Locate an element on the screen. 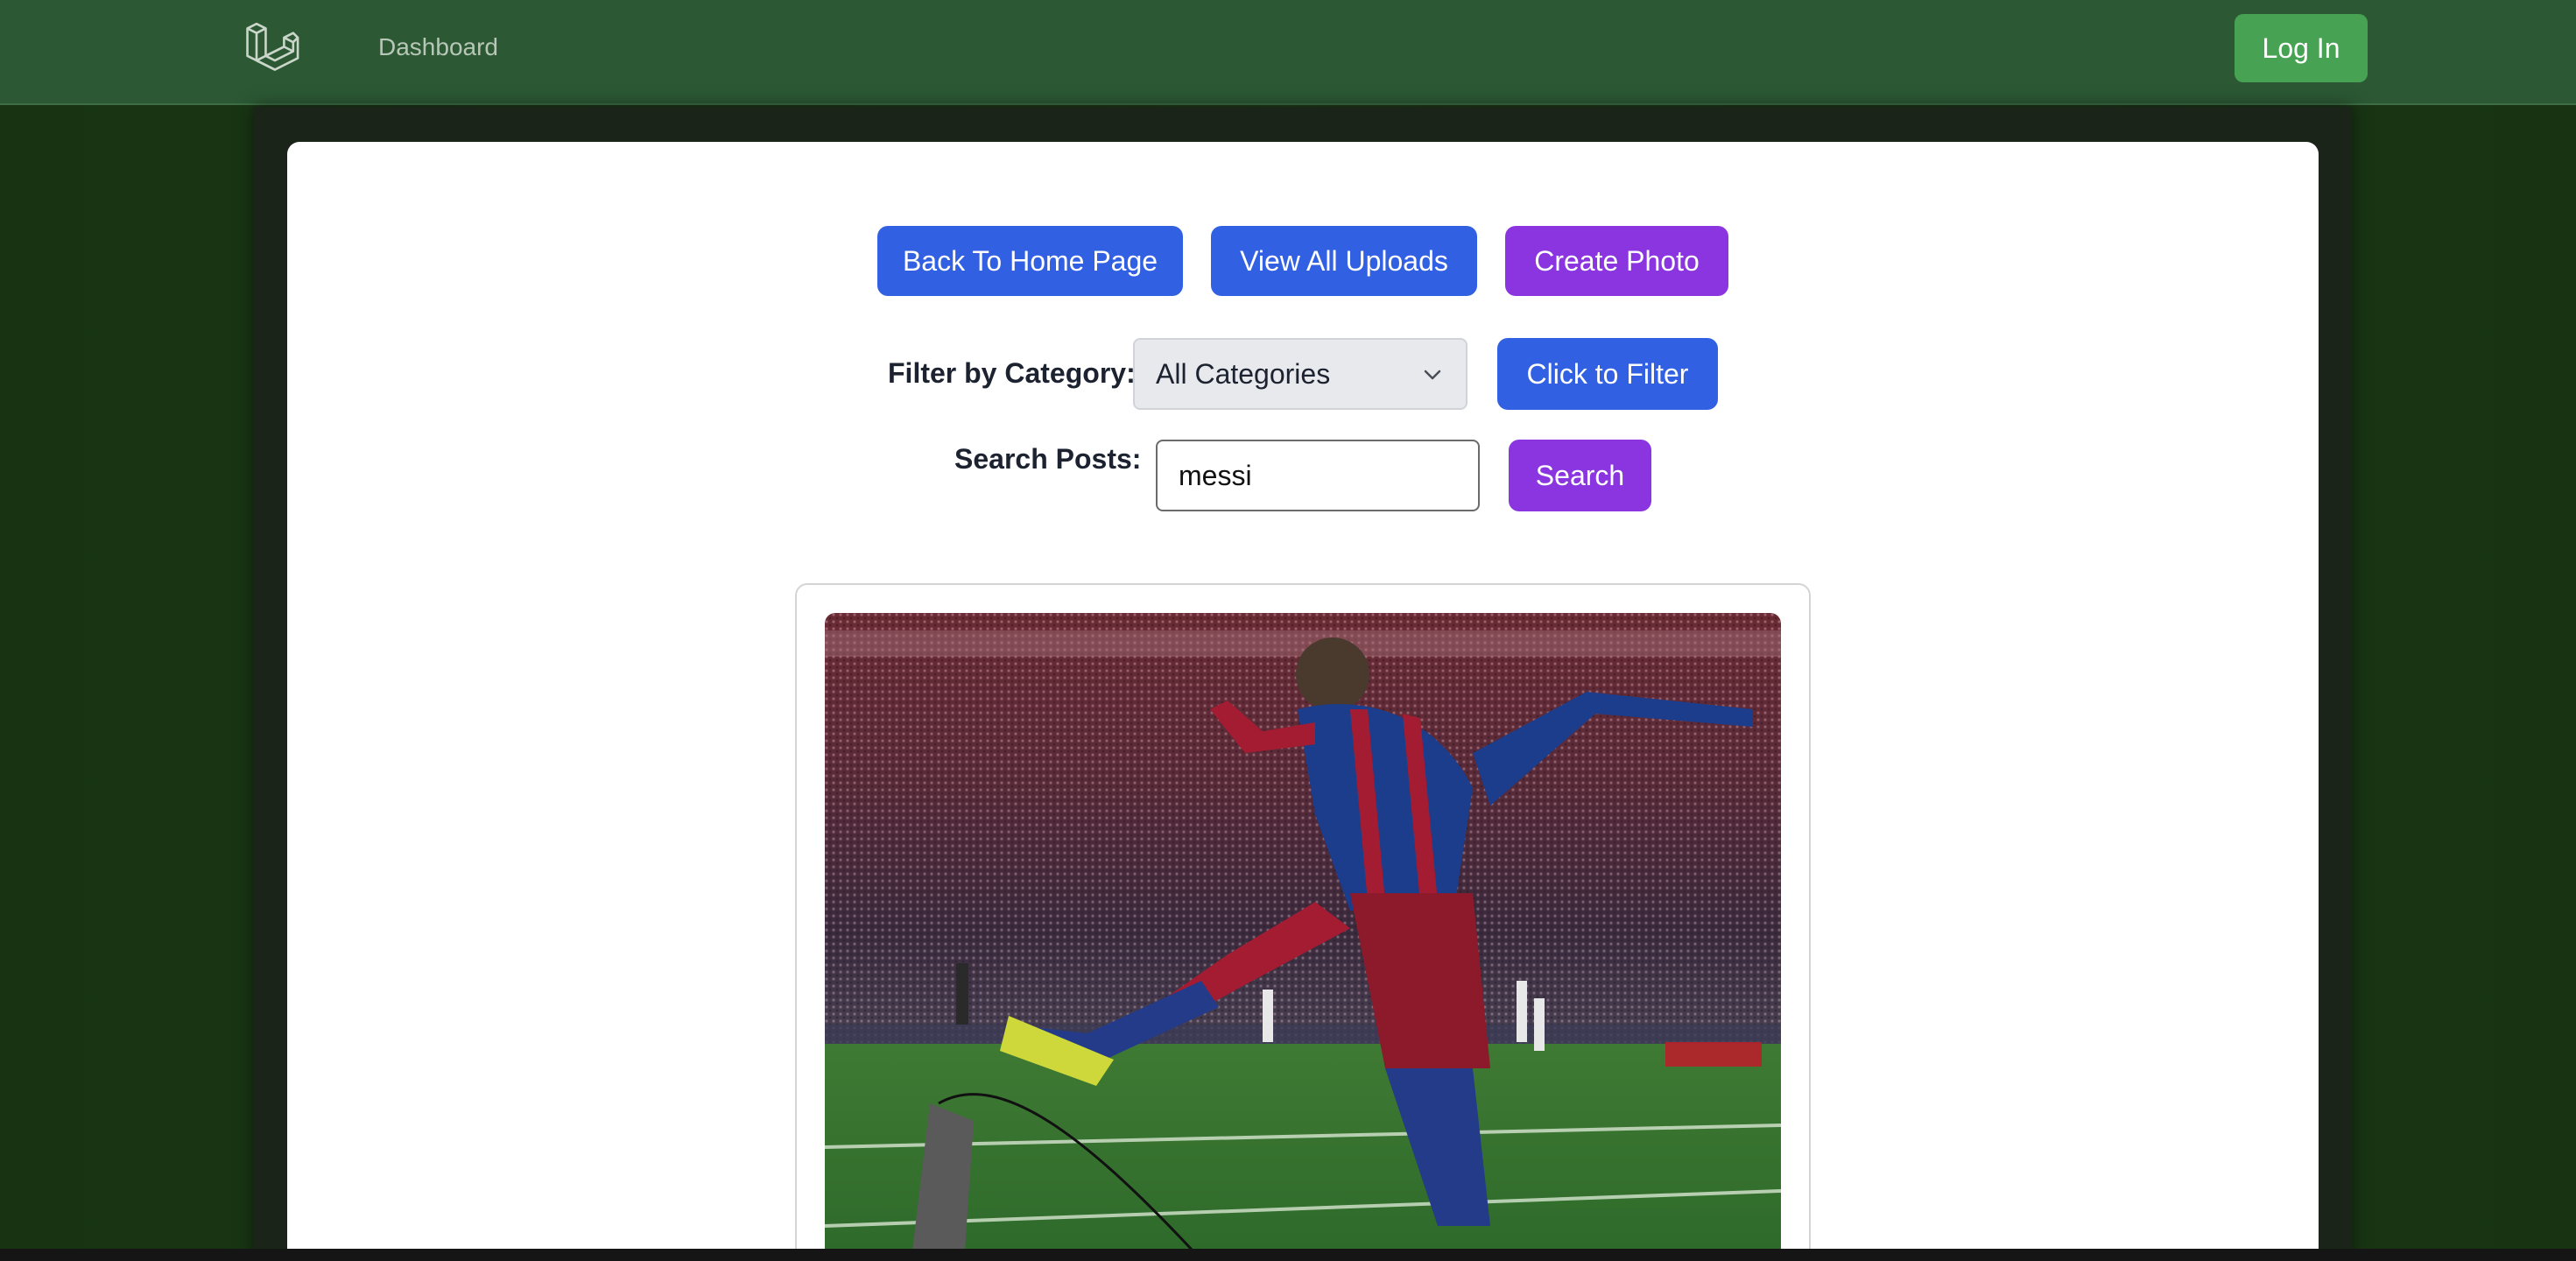 The height and width of the screenshot is (1261, 2576). filter-category-label: Filter by Category: is located at coordinates (1012, 373).